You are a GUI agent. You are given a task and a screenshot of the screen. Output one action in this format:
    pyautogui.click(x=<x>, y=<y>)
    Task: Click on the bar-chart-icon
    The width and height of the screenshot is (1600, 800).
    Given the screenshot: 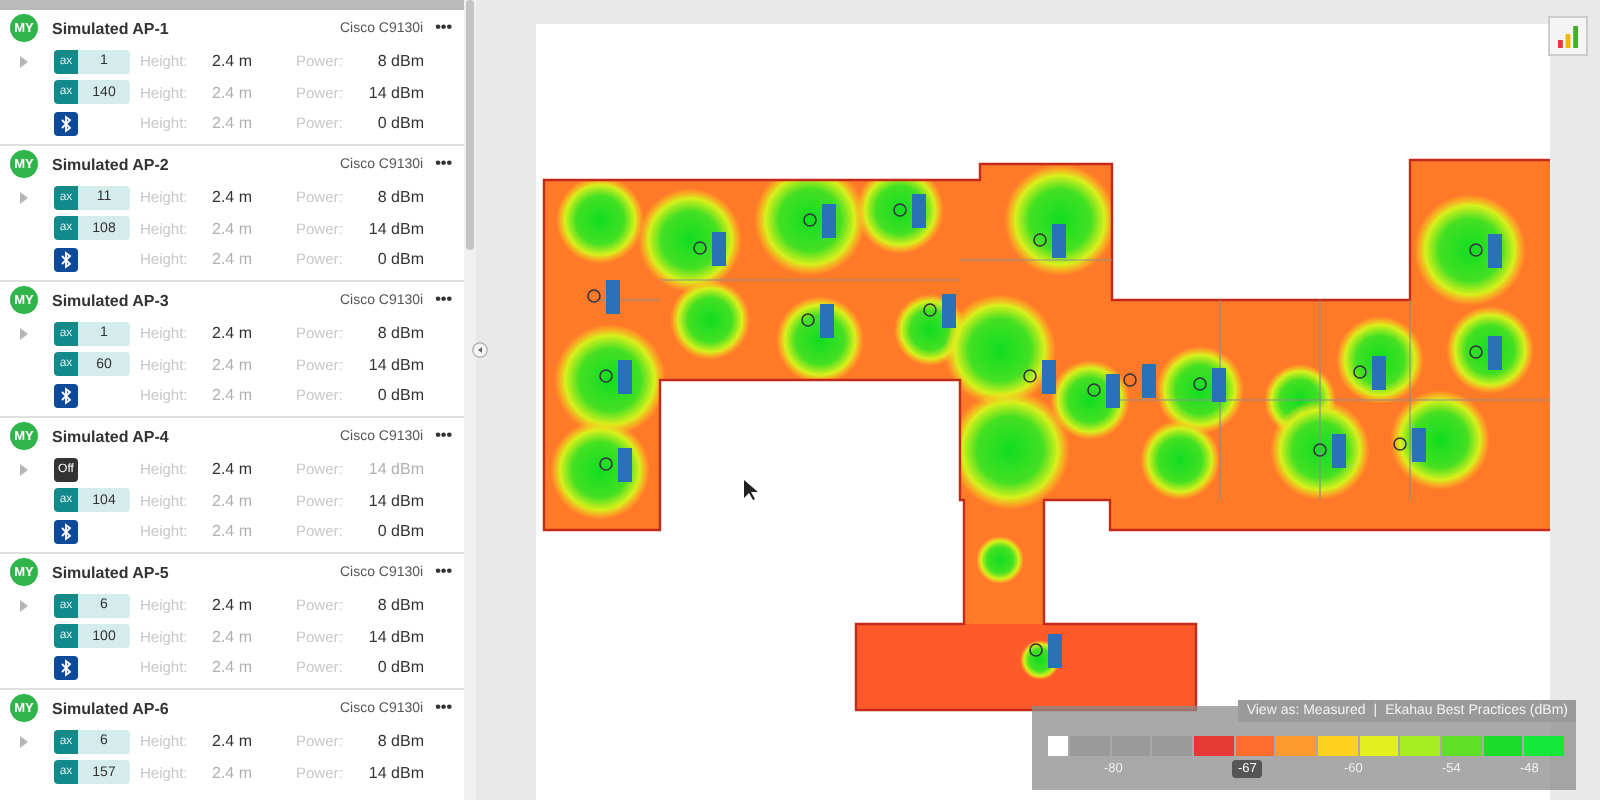 What is the action you would take?
    pyautogui.click(x=1568, y=36)
    